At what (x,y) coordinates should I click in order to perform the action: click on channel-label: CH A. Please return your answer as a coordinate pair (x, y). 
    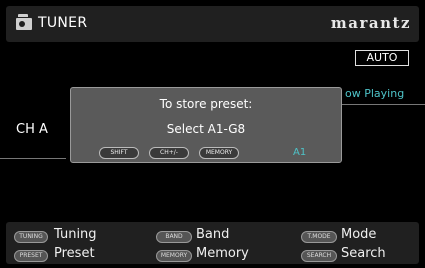
    Looking at the image, I should click on (32, 129).